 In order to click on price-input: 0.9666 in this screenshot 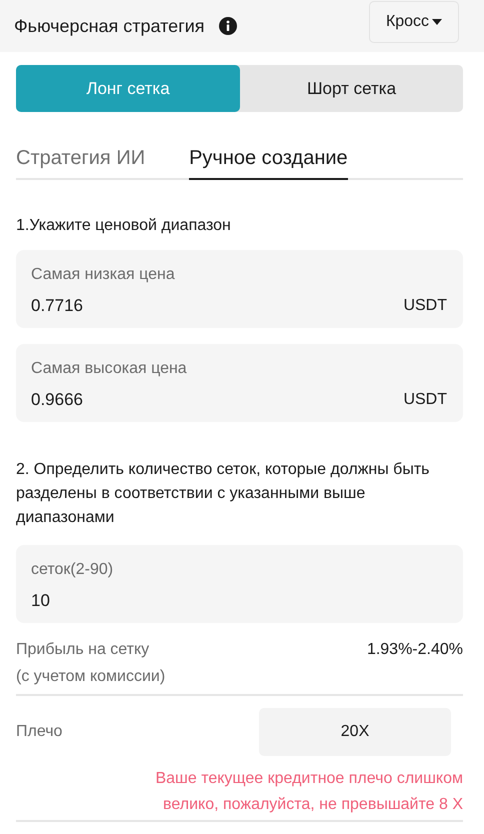, I will do `click(217, 400)`.